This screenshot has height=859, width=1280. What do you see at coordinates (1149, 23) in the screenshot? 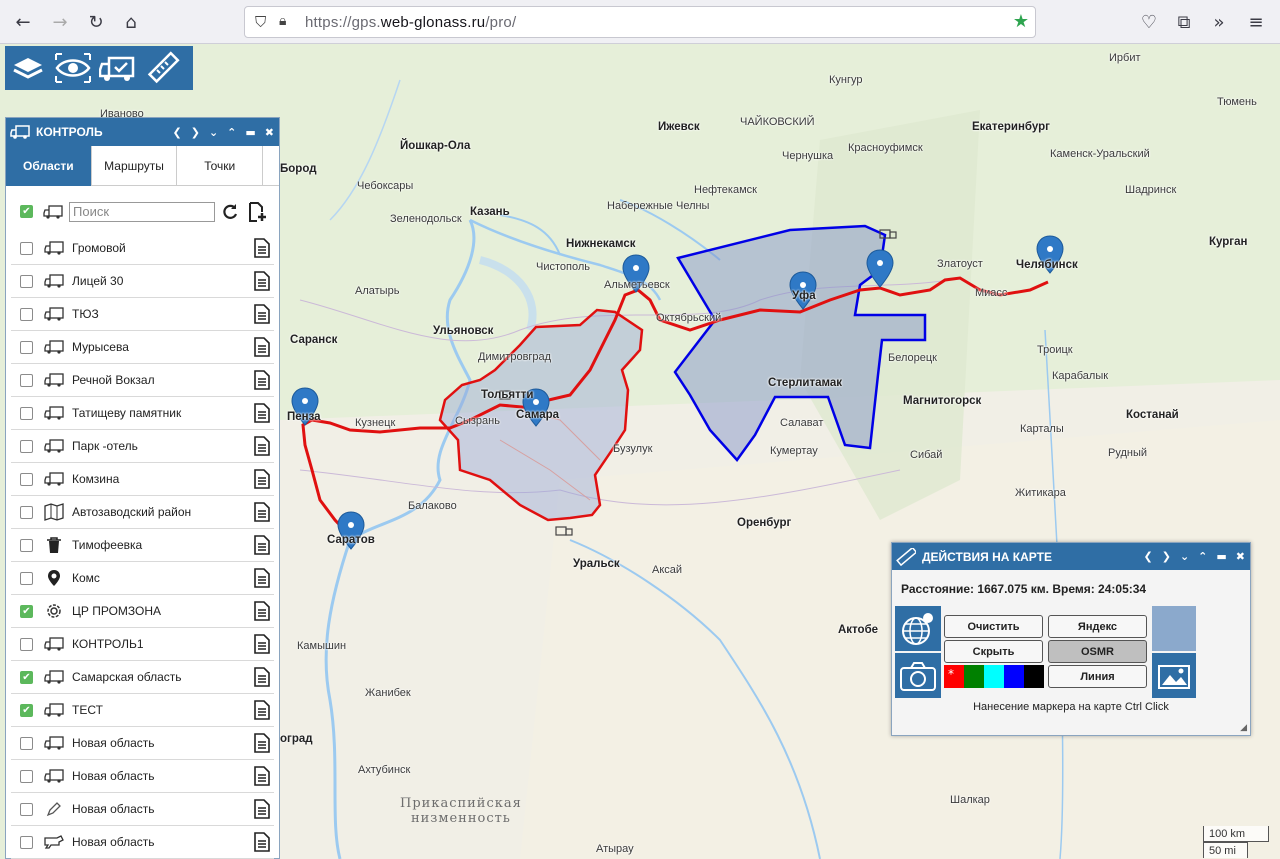
I see `pocket-icon: ♡` at bounding box center [1149, 23].